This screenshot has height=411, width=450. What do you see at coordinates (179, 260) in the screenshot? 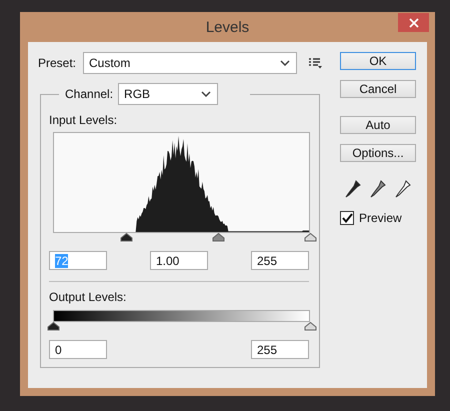
I see `input-field: 1.00` at bounding box center [179, 260].